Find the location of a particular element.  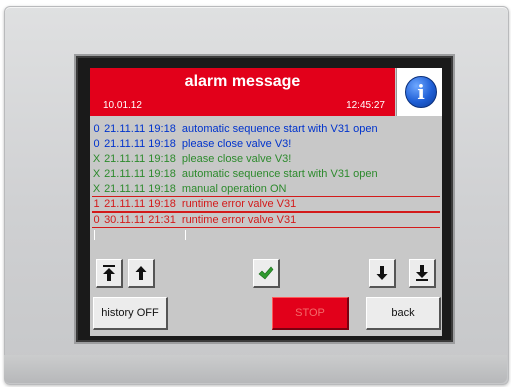

info-icon: i is located at coordinates (421, 92).